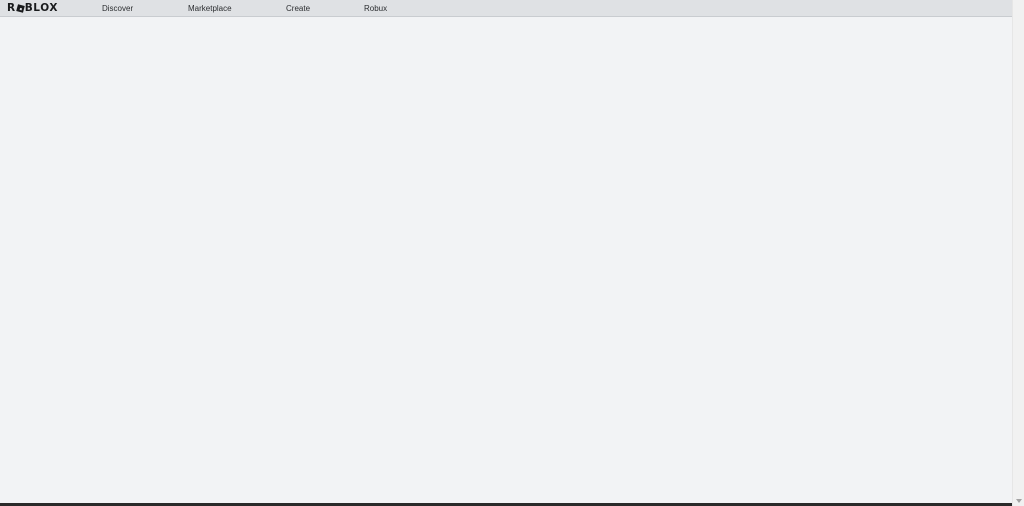  I want to click on nav-discover-link: Discover, so click(117, 9).